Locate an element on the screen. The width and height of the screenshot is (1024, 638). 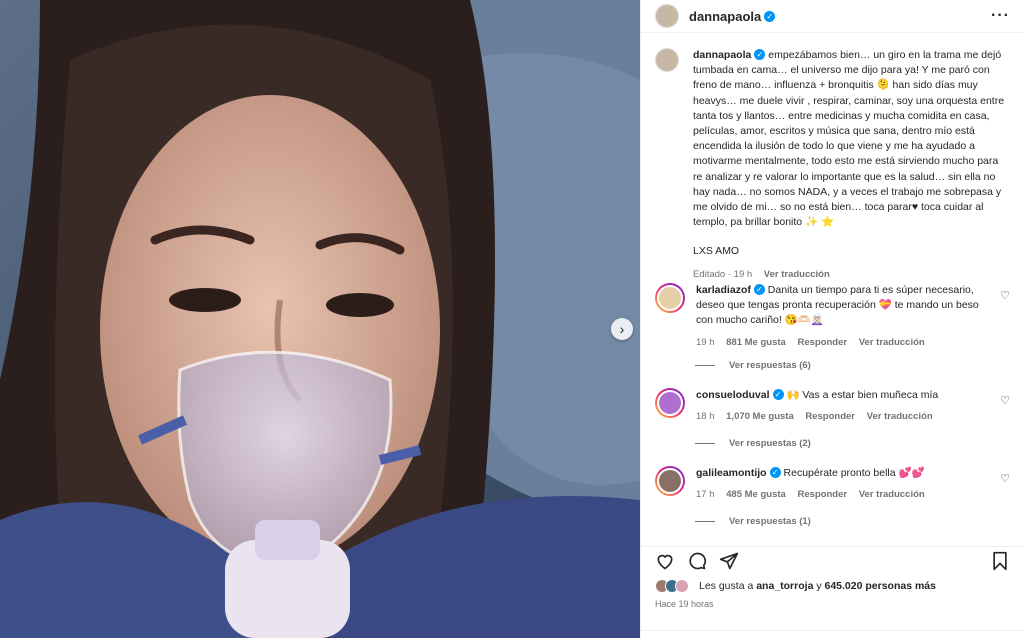
comment-time: 17 h is located at coordinates (705, 494).